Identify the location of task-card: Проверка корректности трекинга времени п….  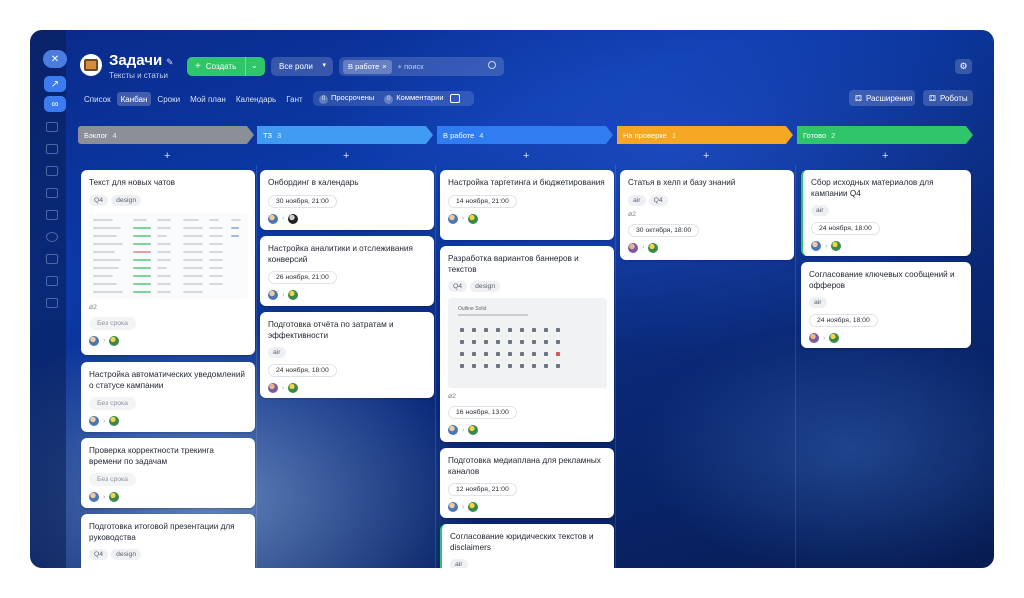
(168, 473).